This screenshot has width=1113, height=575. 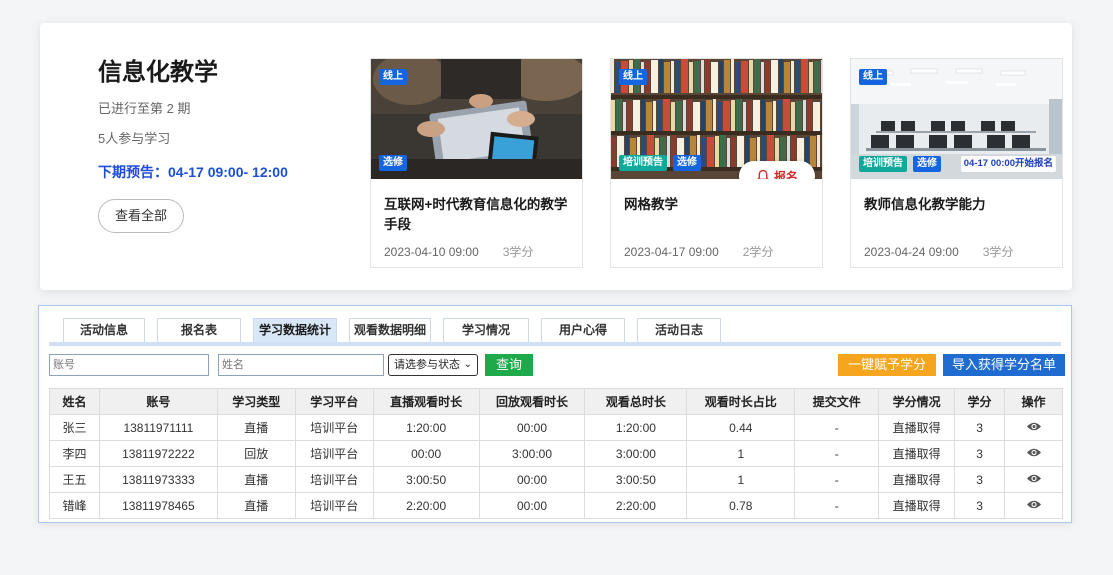 I want to click on cell-account: 13811973333, so click(x=158, y=479).